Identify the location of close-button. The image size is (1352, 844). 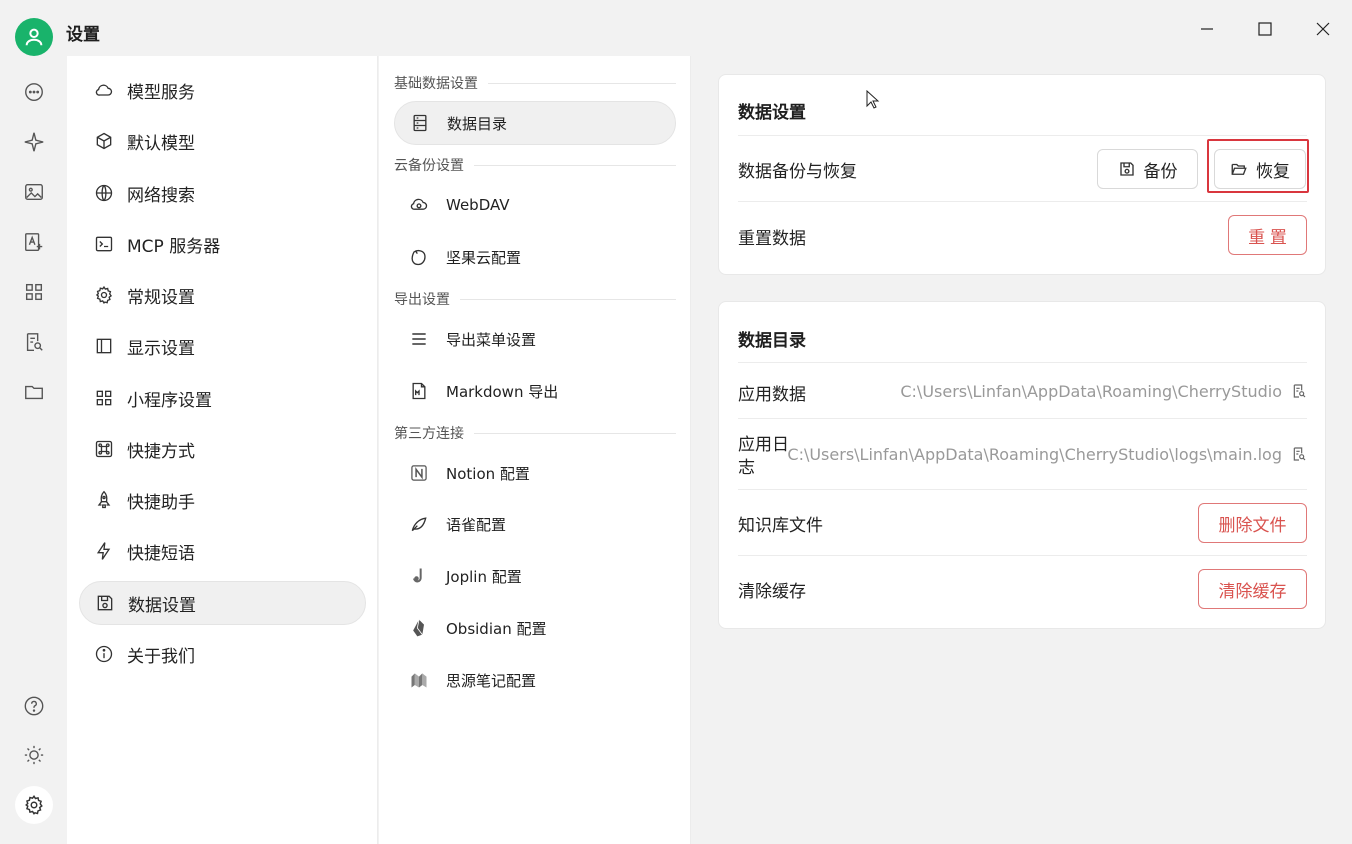
(1323, 29).